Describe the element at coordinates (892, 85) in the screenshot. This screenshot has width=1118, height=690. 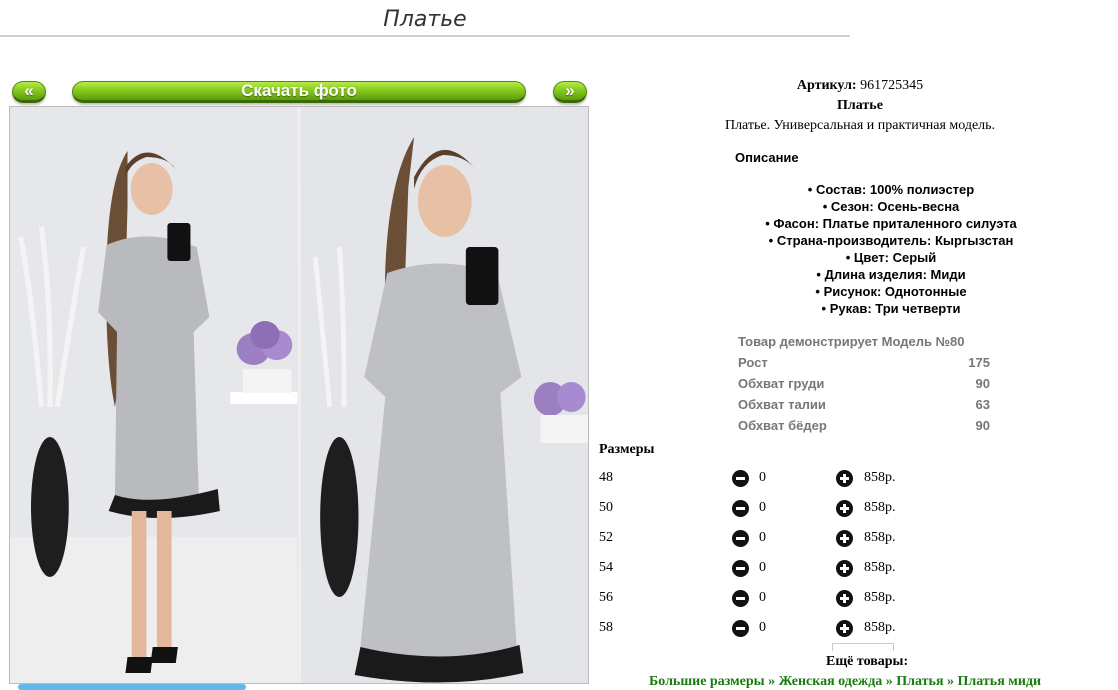
I see `sku-value: 961725345` at that location.